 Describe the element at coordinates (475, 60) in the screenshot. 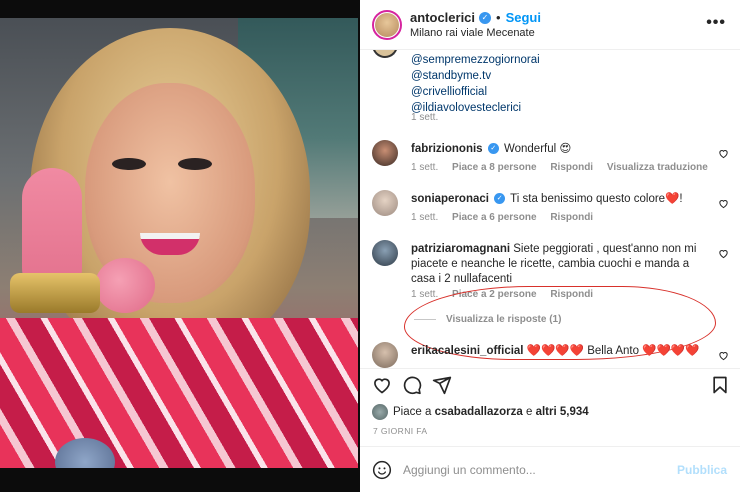

I see `mention-link: @sempremezzogiornorai` at that location.